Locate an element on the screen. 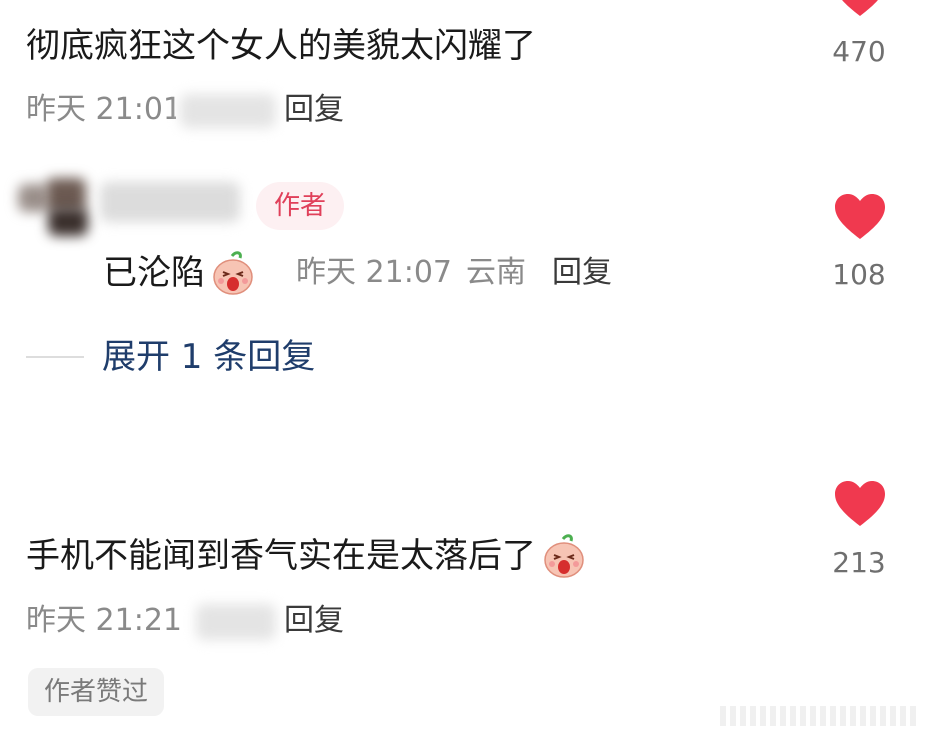 The image size is (934, 741). expand-divider is located at coordinates (55, 357).